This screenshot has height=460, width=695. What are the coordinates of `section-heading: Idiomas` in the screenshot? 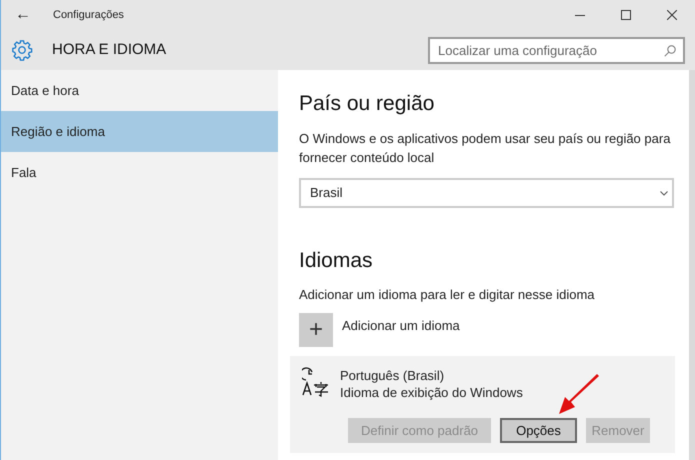 It's located at (336, 261).